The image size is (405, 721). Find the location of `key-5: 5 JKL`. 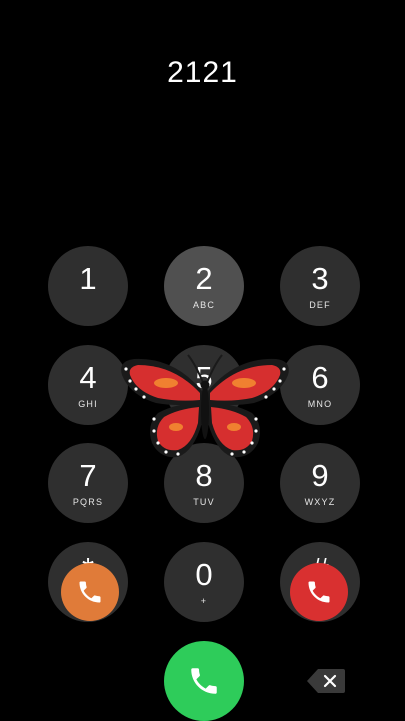

key-5: 5 JKL is located at coordinates (204, 385).